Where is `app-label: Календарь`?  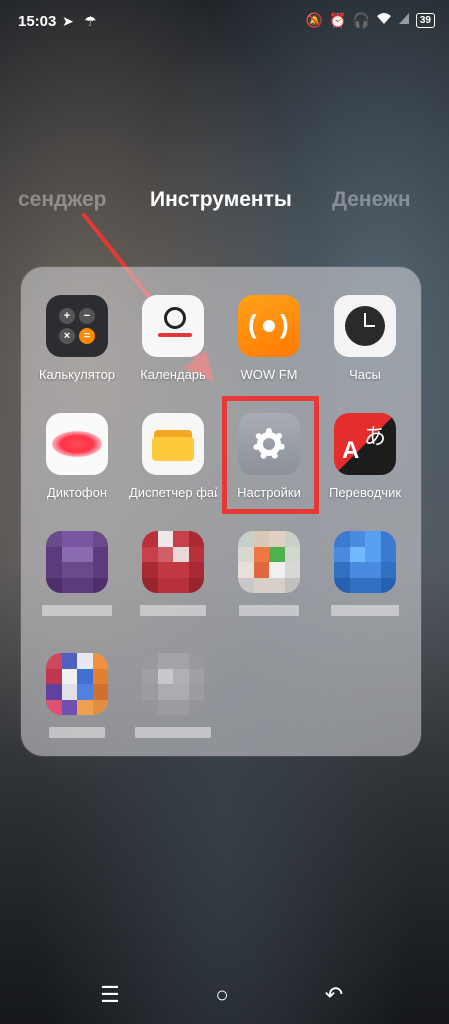 app-label: Календарь is located at coordinates (173, 374).